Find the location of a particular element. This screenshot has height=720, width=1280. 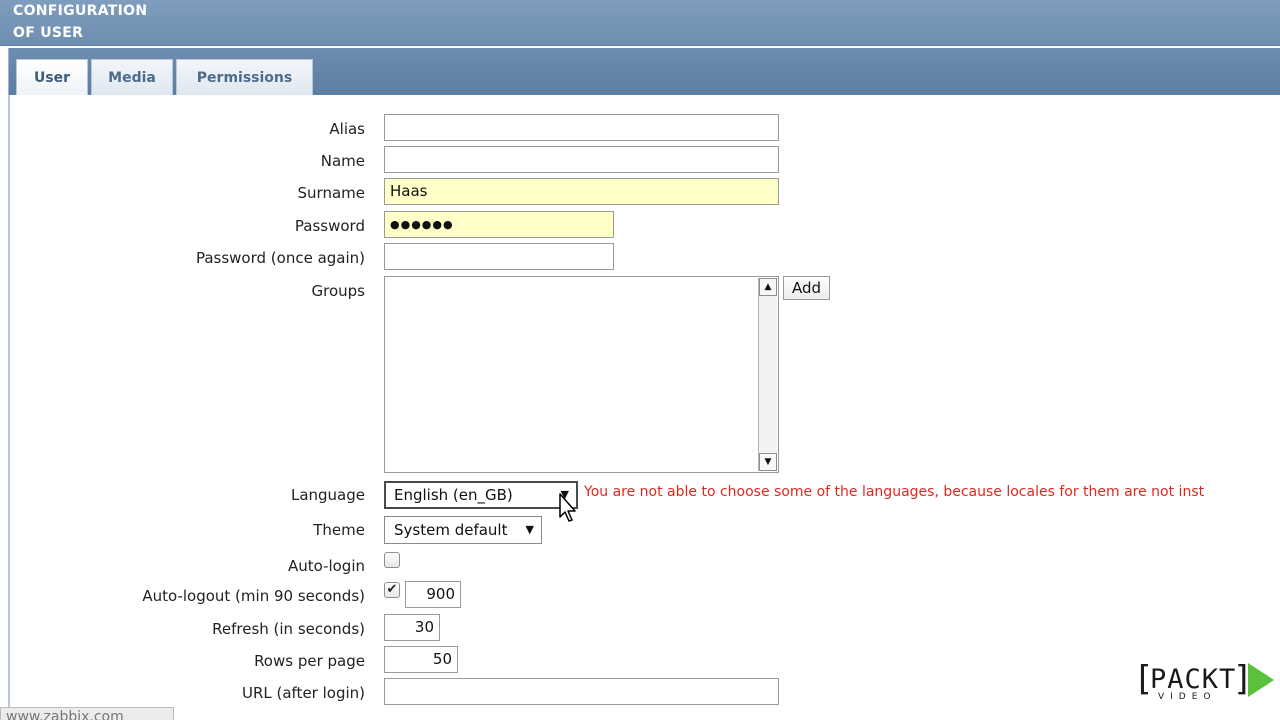

password-input: ●●●●●● is located at coordinates (499, 224).